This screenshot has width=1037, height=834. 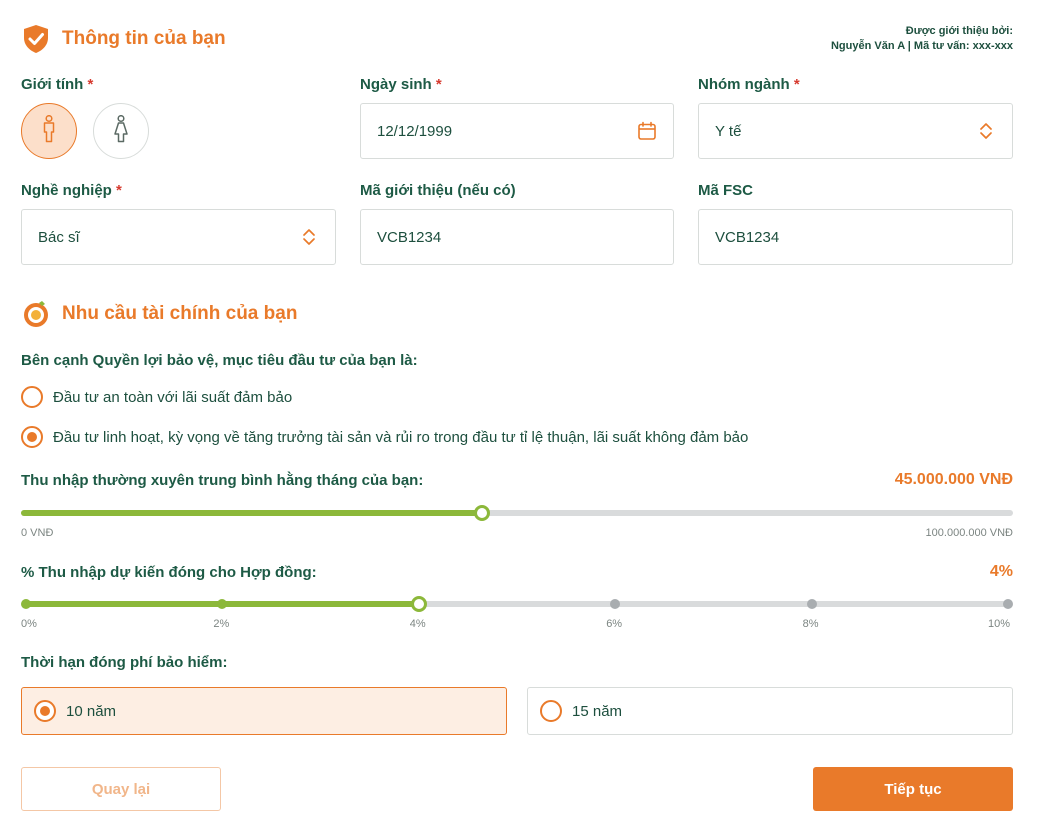 I want to click on referral-line2: Nguyễn Văn A | Mã tư vấn: xxx-xxx, so click(x=921, y=46).